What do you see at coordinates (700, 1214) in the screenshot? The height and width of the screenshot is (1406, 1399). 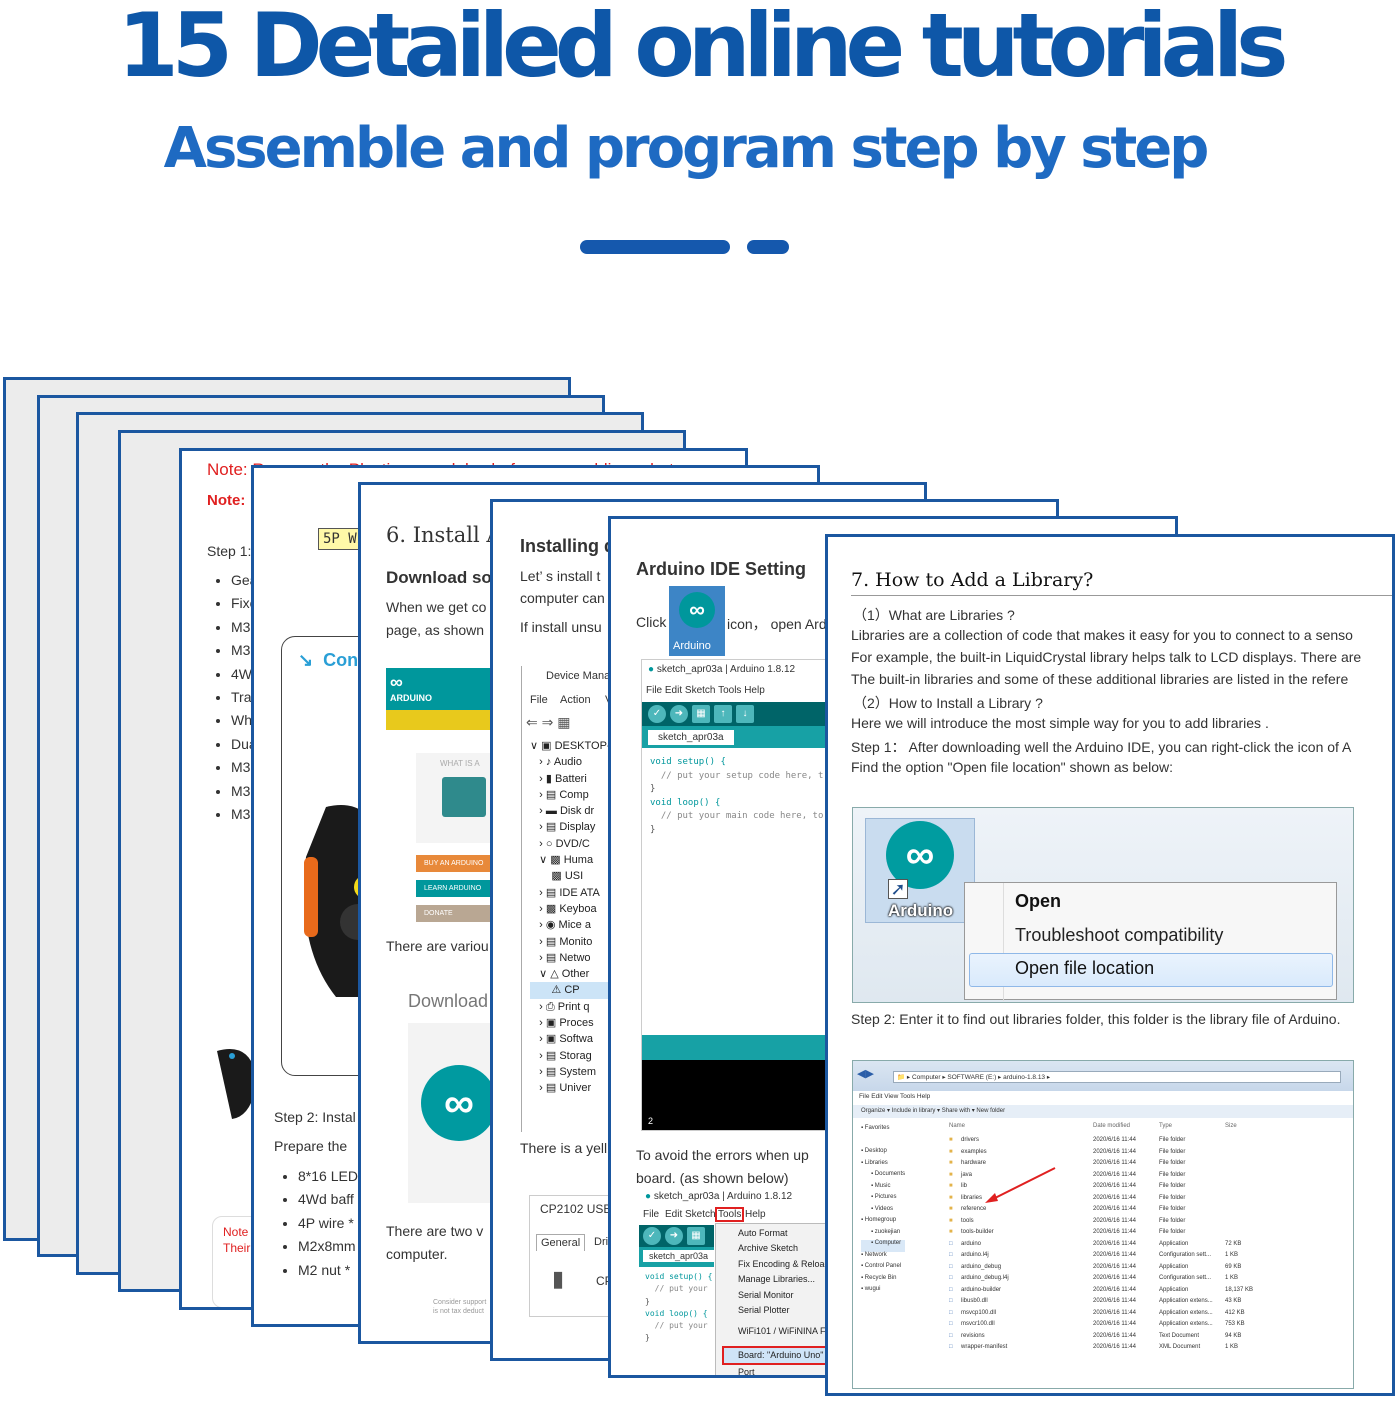 I see `menu-sketch: Sketch` at bounding box center [700, 1214].